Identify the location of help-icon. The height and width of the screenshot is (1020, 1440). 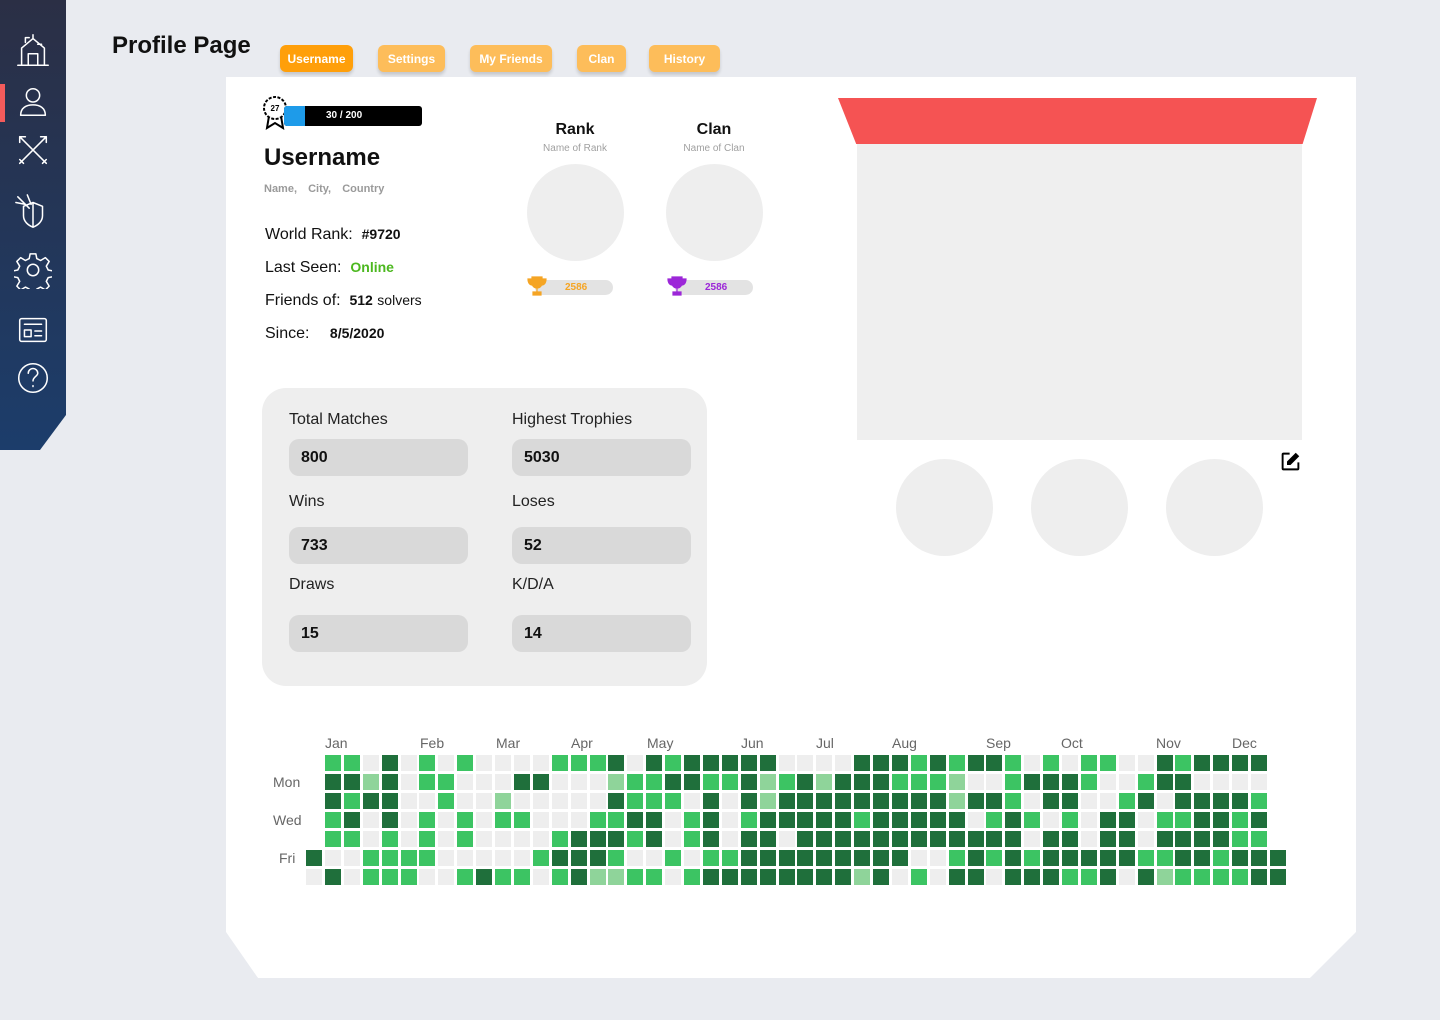
(33, 378).